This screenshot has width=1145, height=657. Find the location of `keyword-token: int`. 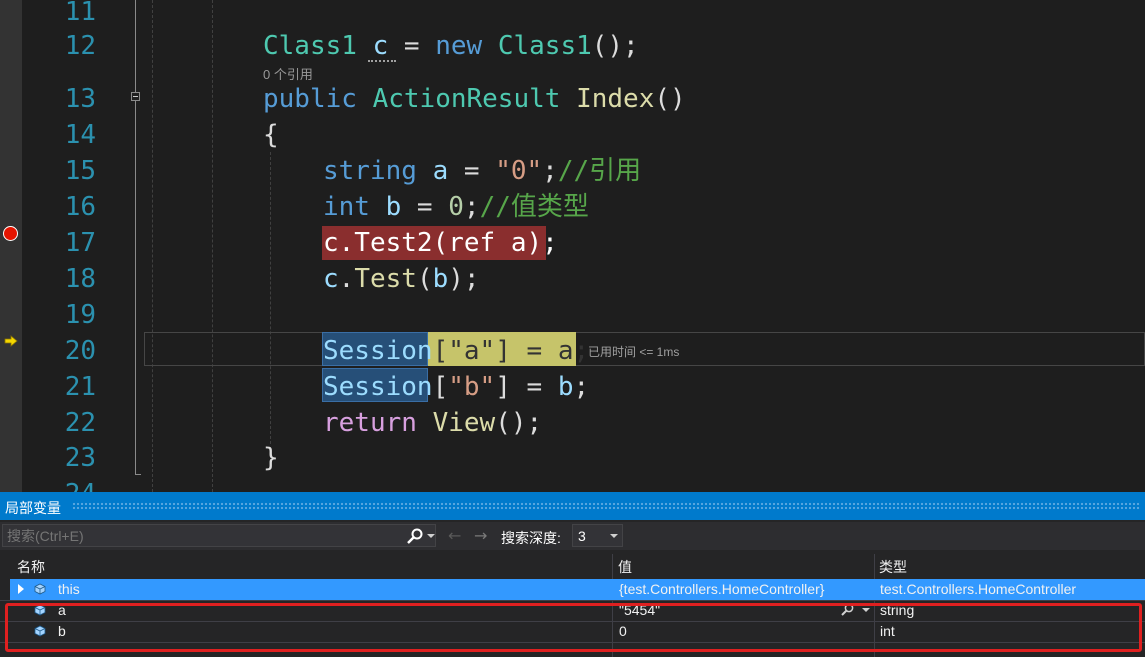

keyword-token: int is located at coordinates (346, 207).